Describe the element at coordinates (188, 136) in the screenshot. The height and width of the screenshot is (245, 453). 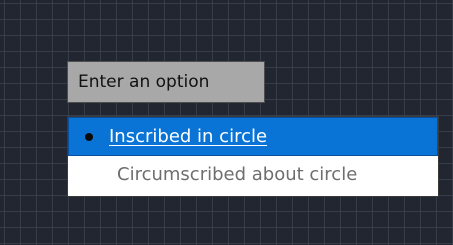
I see `option-label: Inscribed in circle` at that location.